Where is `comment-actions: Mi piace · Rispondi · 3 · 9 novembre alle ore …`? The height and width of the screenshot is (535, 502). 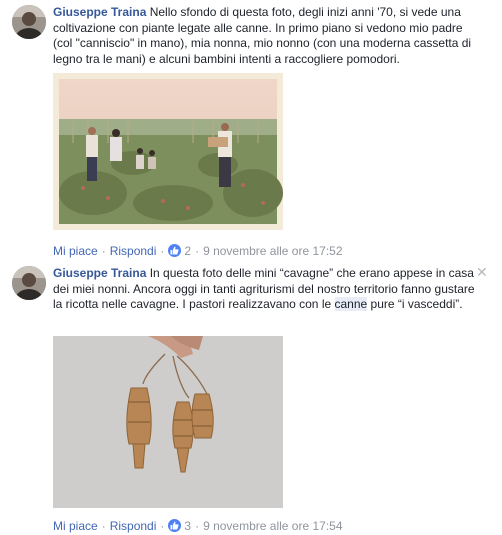 comment-actions: Mi piace · Rispondi · 3 · 9 novembre alle ore … is located at coordinates (198, 526).